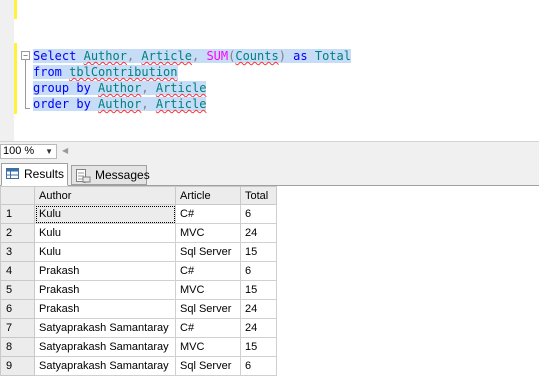 The width and height of the screenshot is (539, 387). I want to click on outline-guide, so click(25, 84).